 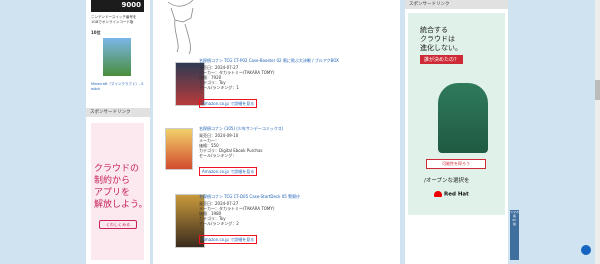 What do you see at coordinates (219, 87) in the screenshot?
I see `ranking-1: セール/ランキング：1` at bounding box center [219, 87].